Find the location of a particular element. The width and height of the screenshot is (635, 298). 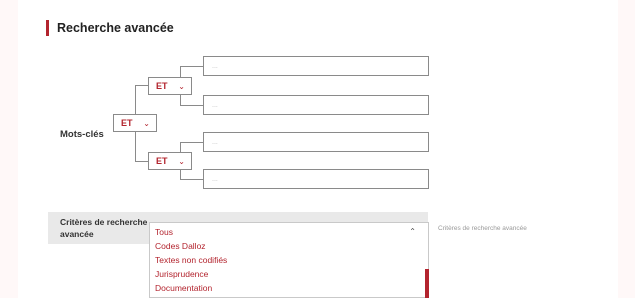

dropdown-option: Jurisprudence is located at coordinates (181, 274).